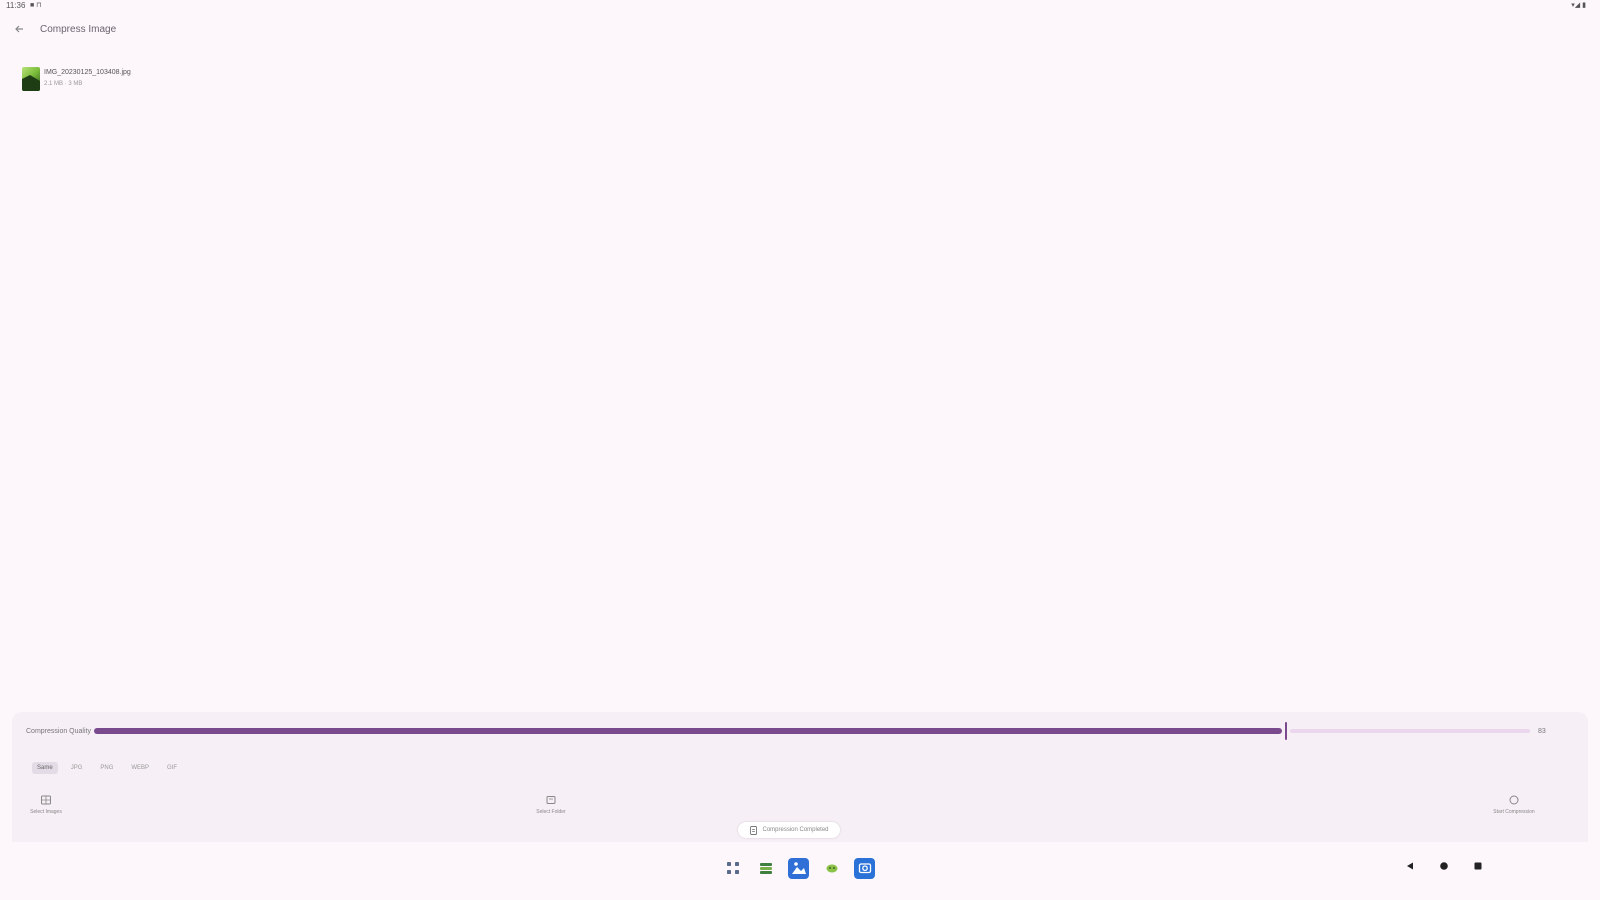  What do you see at coordinates (77, 768) in the screenshot?
I see `chip-jpg: JPG` at bounding box center [77, 768].